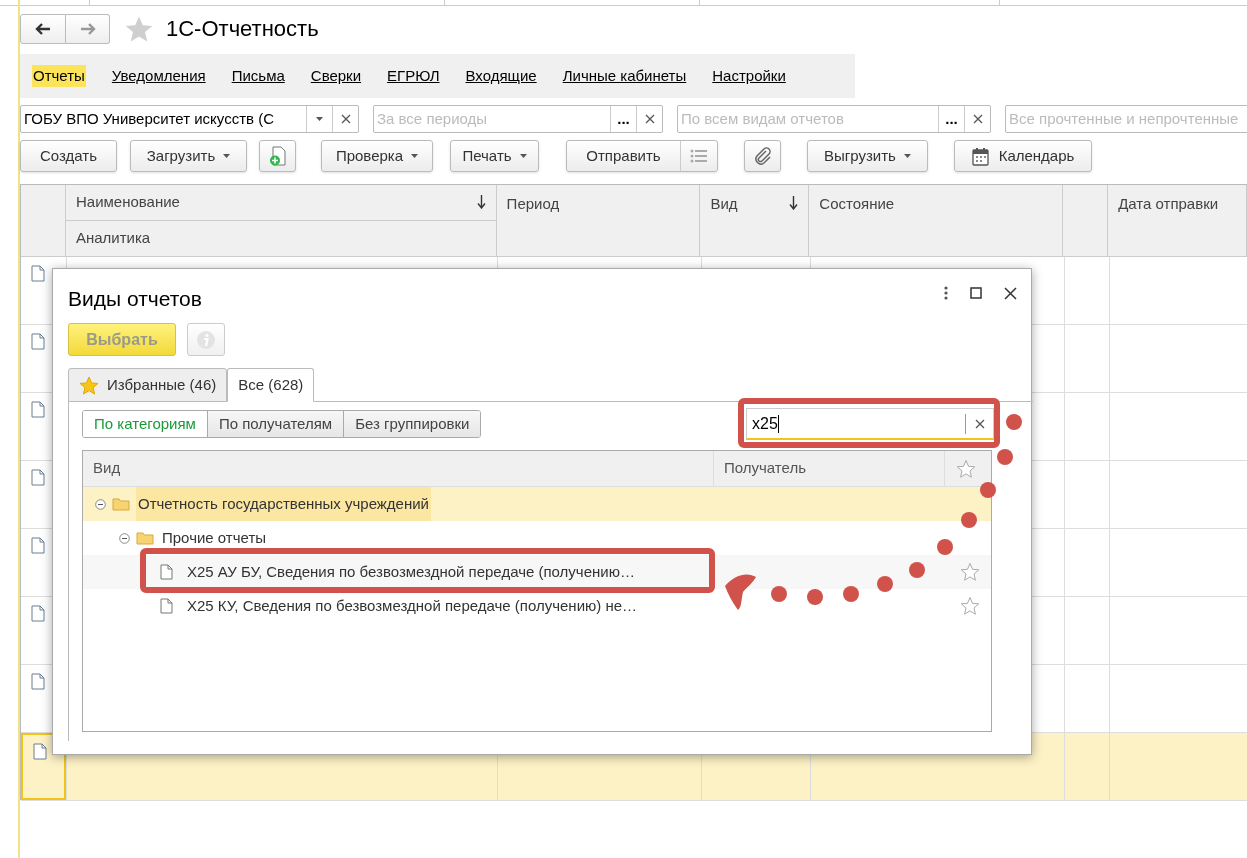  I want to click on menu-link: Уведомления, so click(158, 76).